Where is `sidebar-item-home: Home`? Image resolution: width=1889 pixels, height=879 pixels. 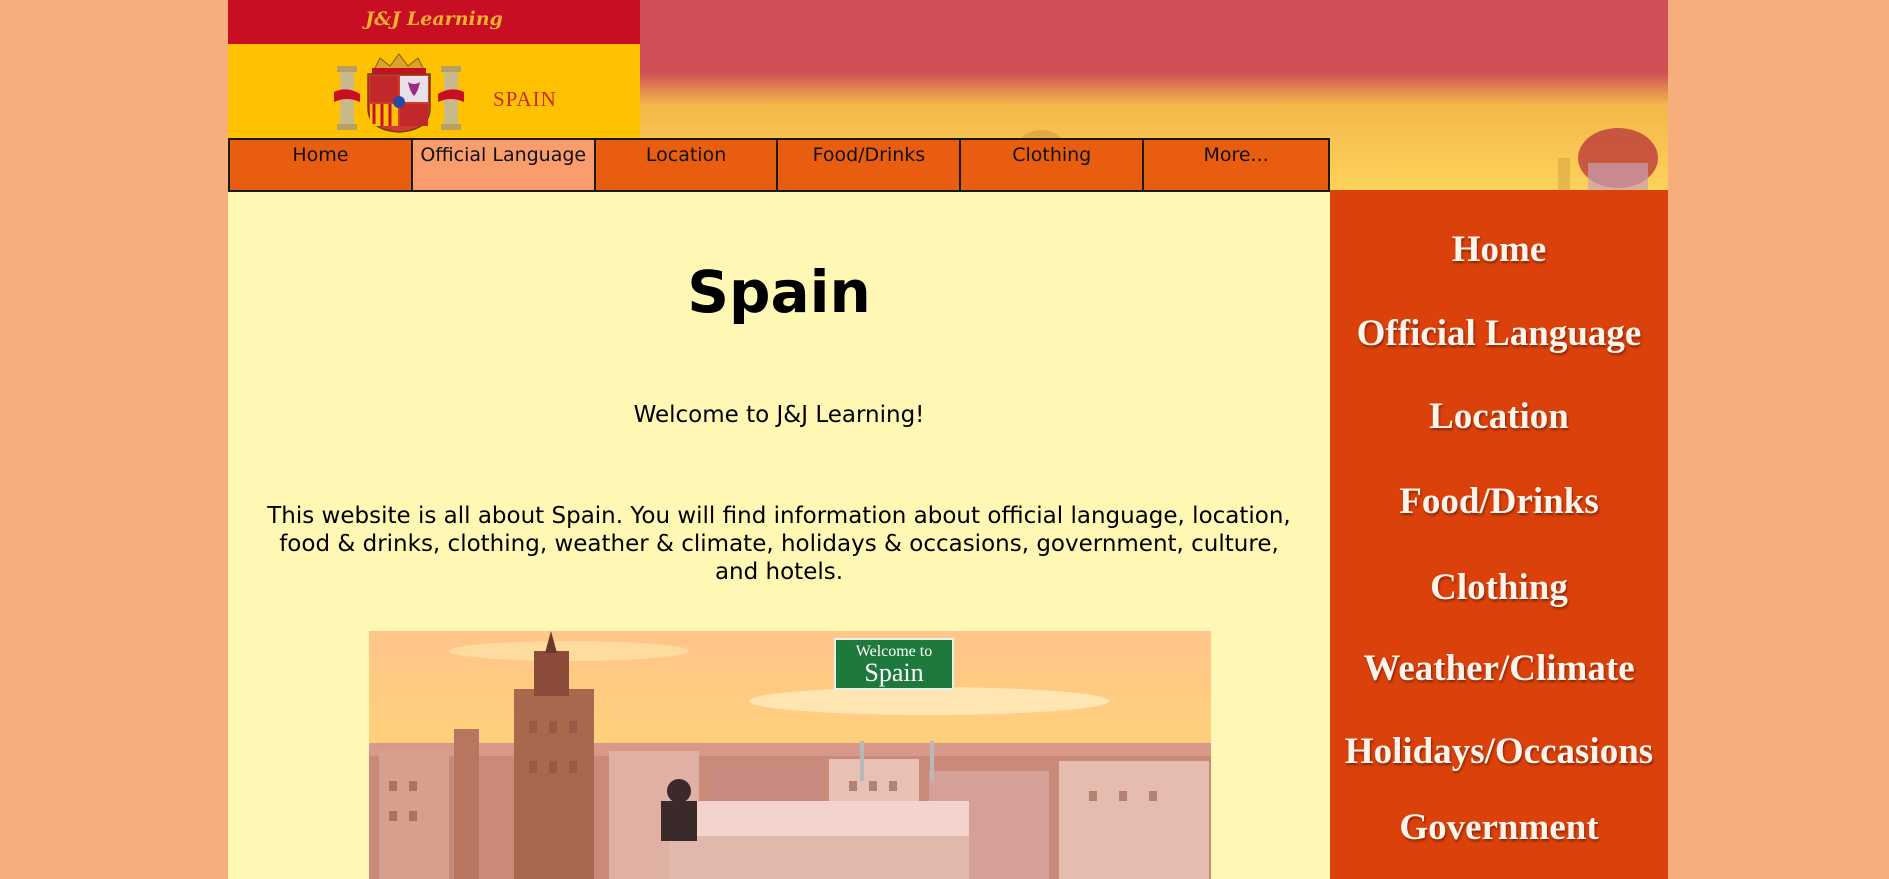
sidebar-item-home: Home is located at coordinates (1499, 249).